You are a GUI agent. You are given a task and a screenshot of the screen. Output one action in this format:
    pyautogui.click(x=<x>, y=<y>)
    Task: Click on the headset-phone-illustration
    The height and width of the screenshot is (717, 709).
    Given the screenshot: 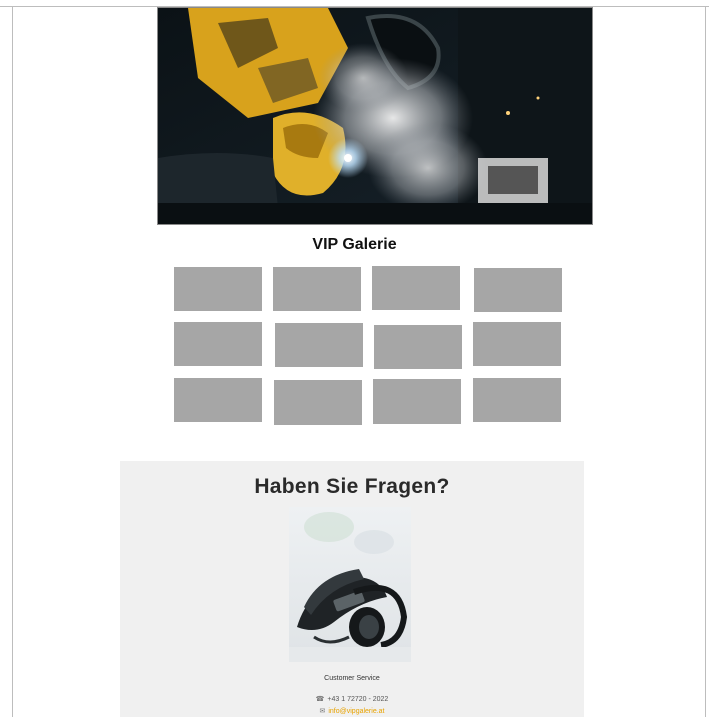 What is the action you would take?
    pyautogui.click(x=350, y=584)
    